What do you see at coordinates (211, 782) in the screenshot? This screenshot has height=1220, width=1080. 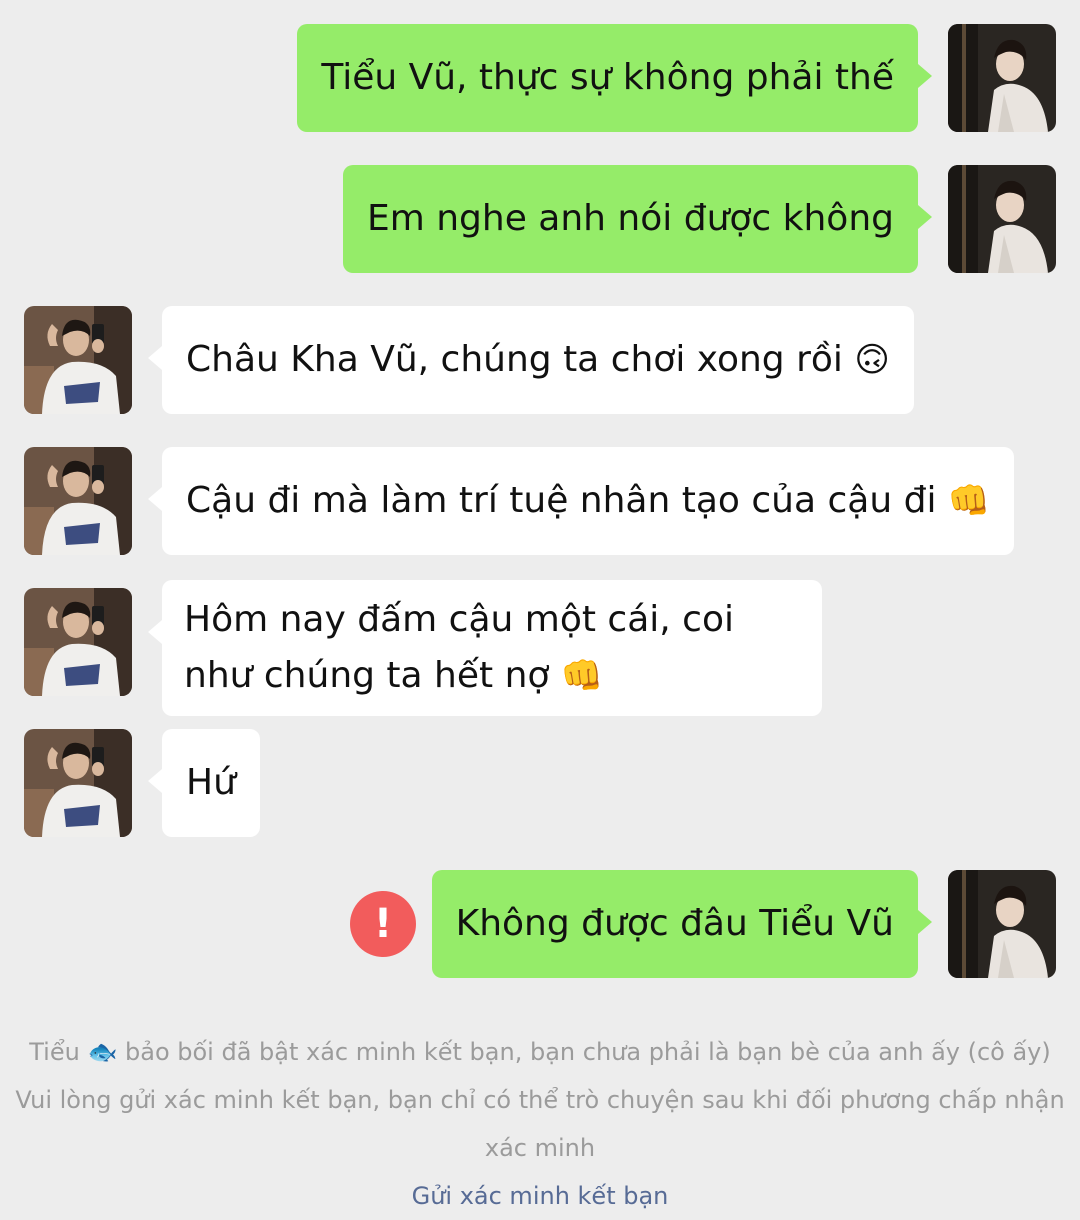 I see `message-text: Hứ` at bounding box center [211, 782].